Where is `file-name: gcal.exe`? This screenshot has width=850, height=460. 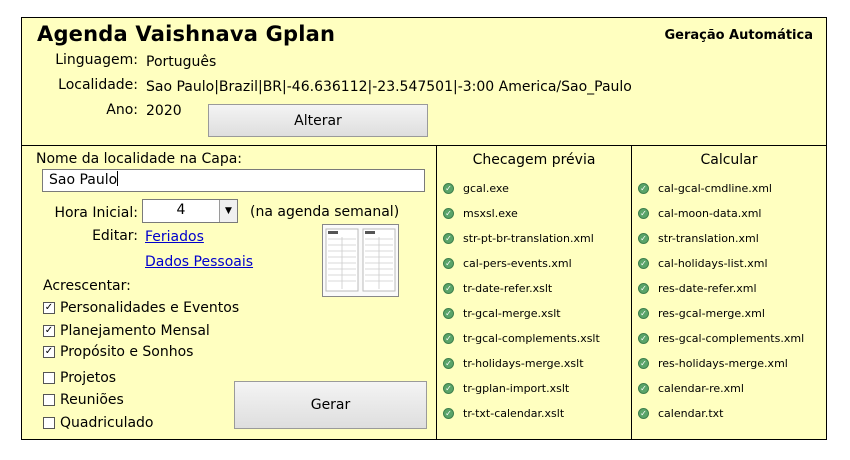 file-name: gcal.exe is located at coordinates (486, 188).